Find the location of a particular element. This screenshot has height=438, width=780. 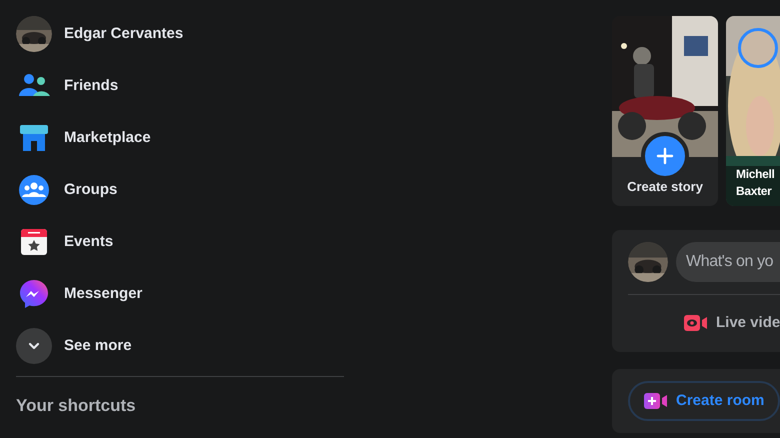

sidebar-item: Groups is located at coordinates (188, 190).